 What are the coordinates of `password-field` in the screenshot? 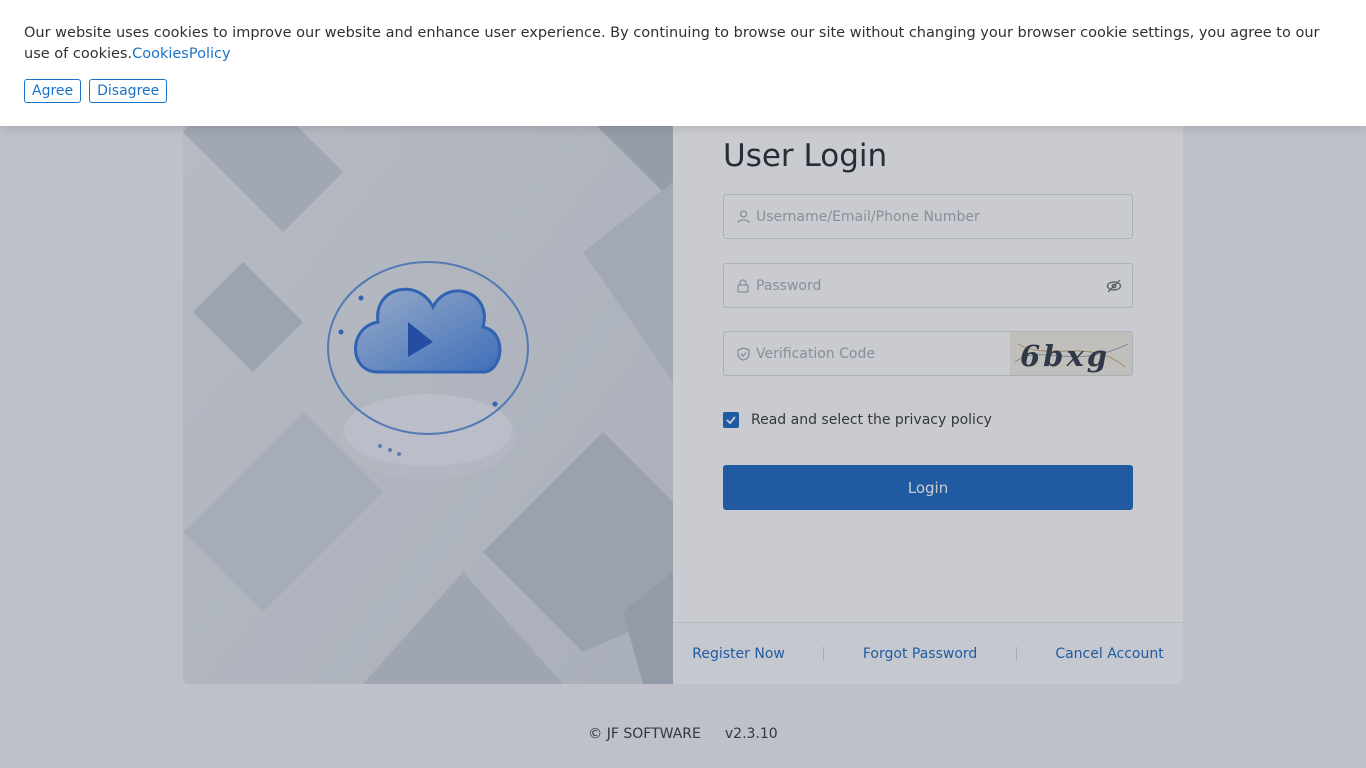 It's located at (928, 285).